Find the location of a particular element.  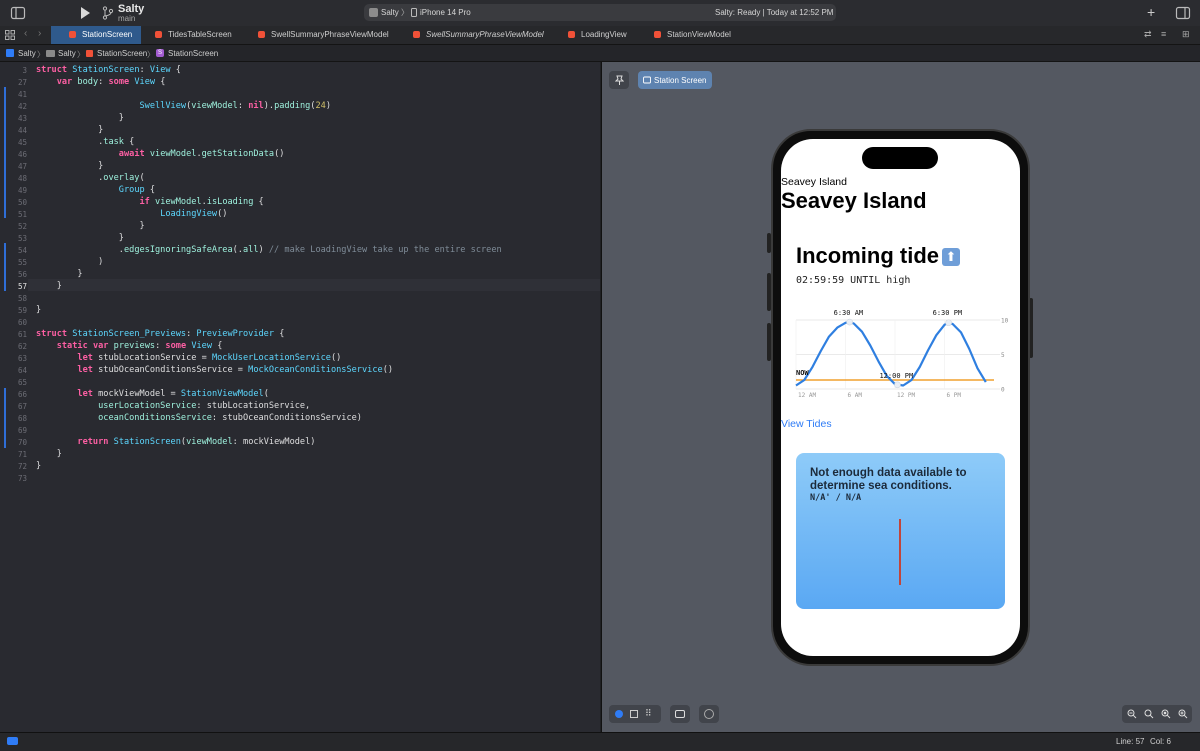

selectable-mode-icon is located at coordinates (634, 714).